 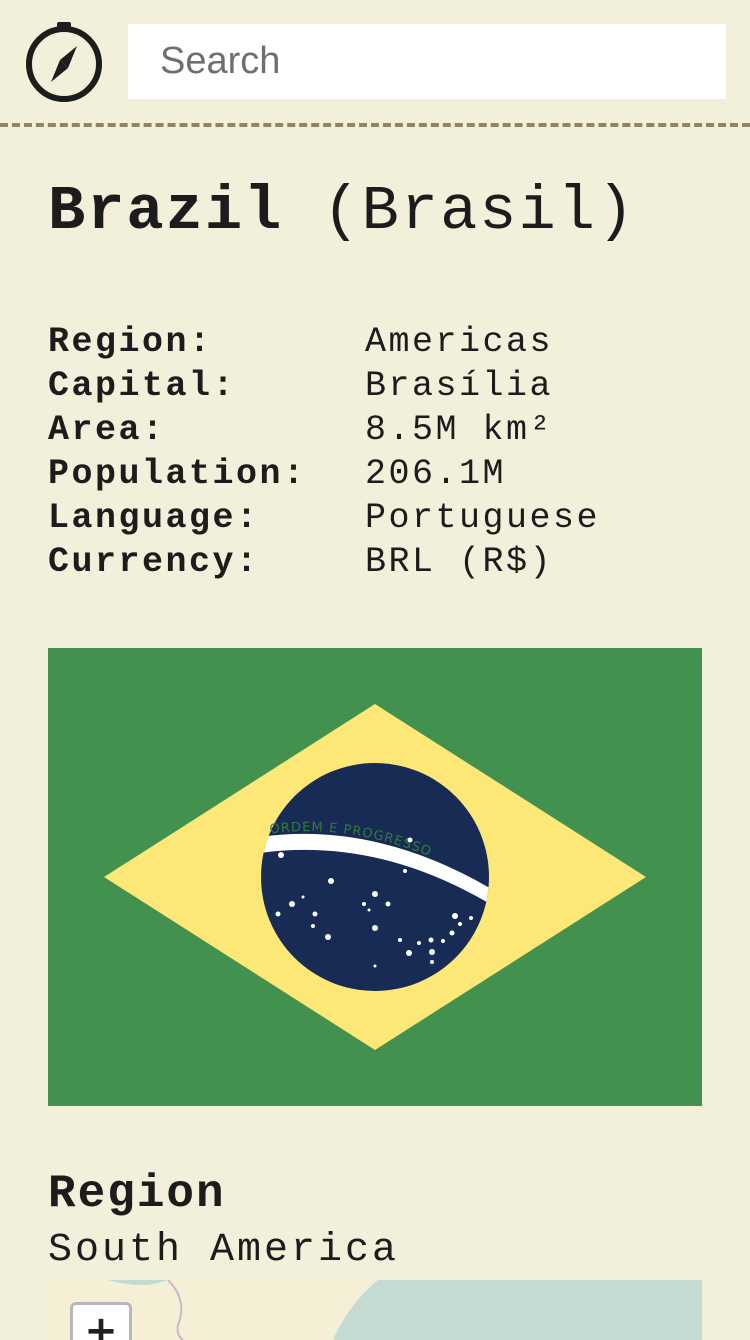 I want to click on fact-label: Area:, so click(x=107, y=430).